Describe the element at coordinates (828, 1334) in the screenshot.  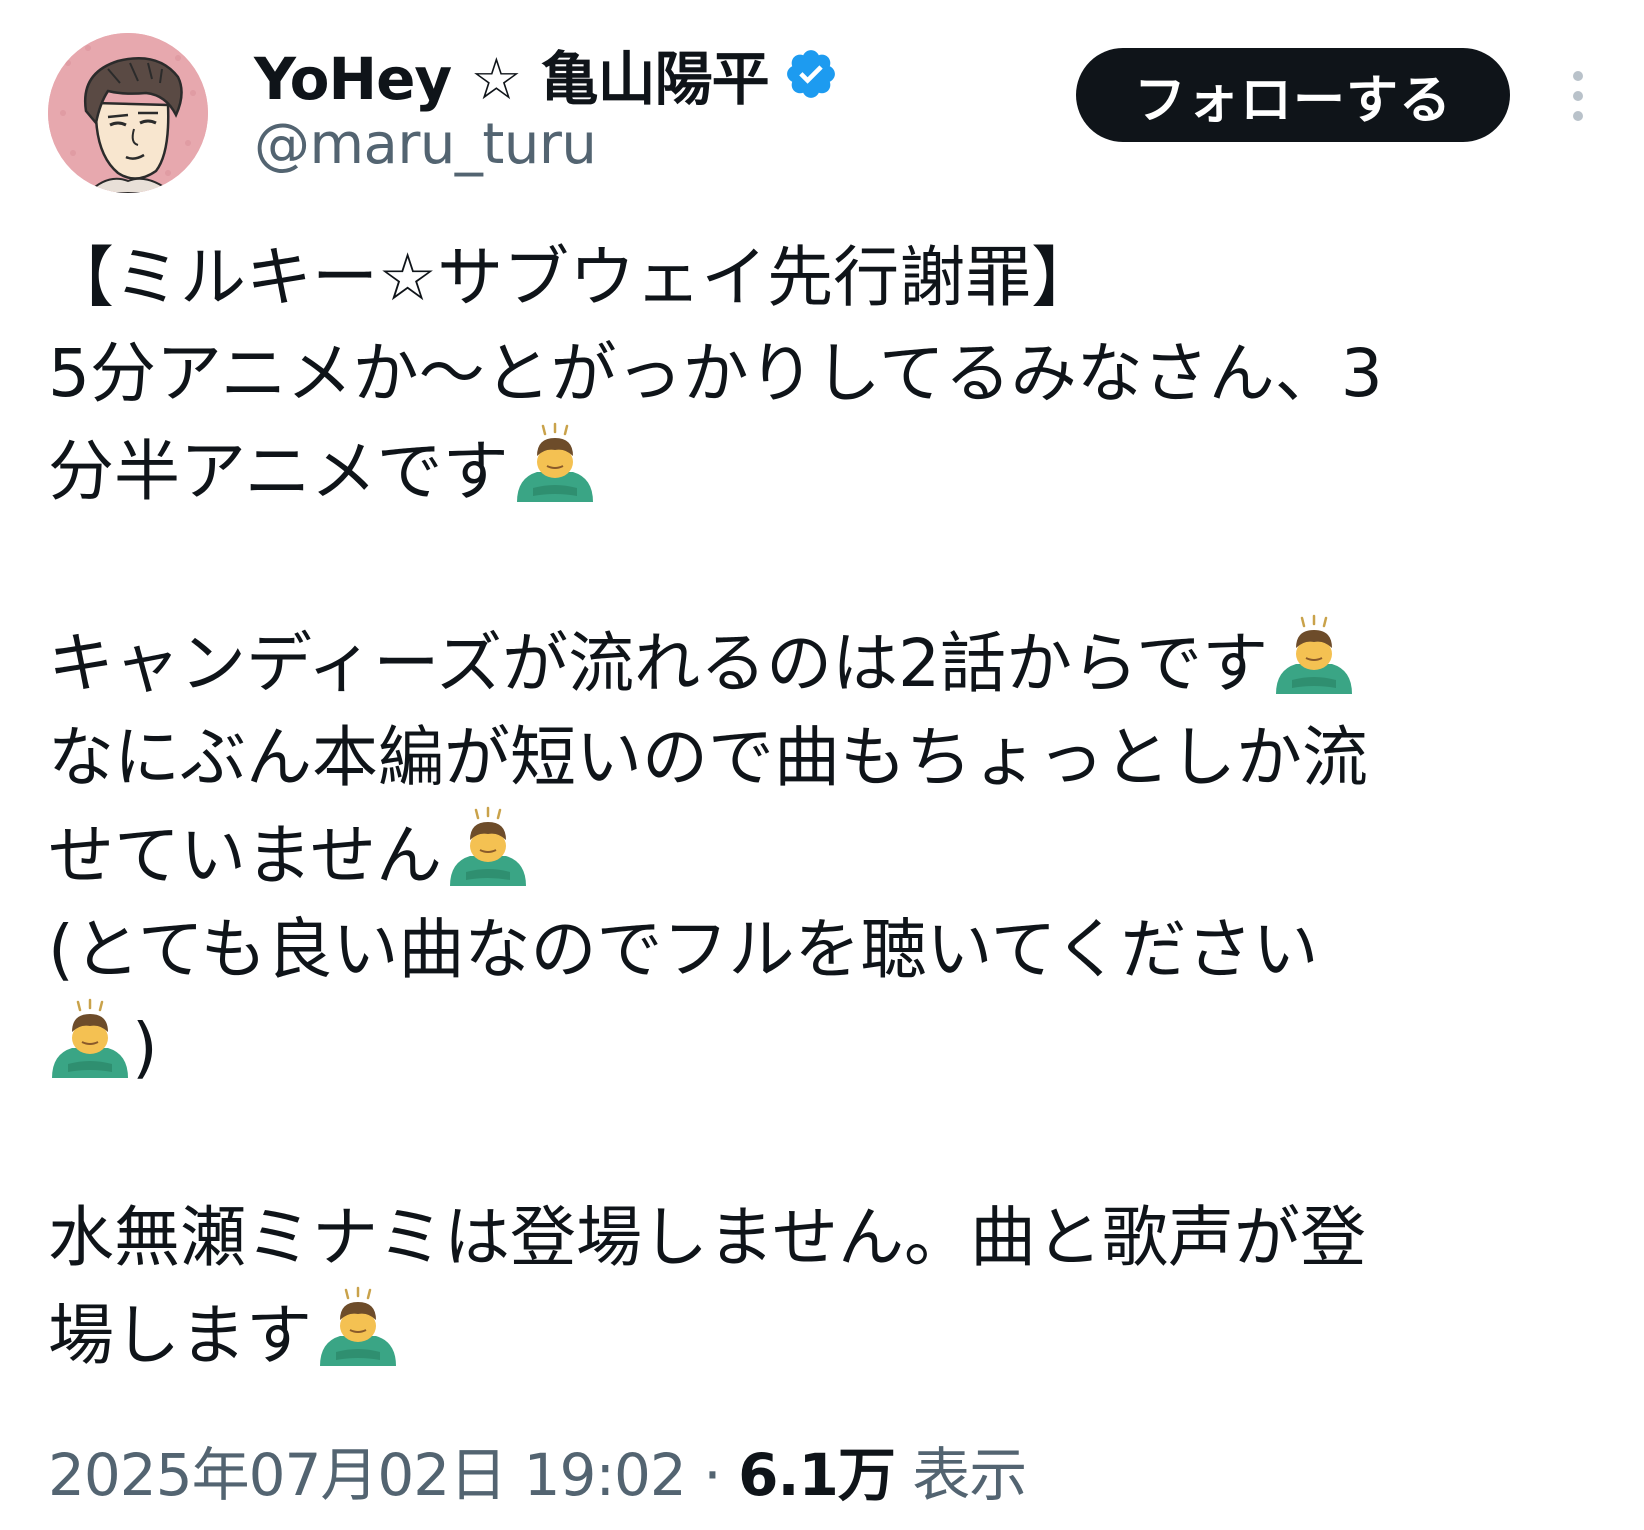
I see `tweet-line: 場します` at that location.